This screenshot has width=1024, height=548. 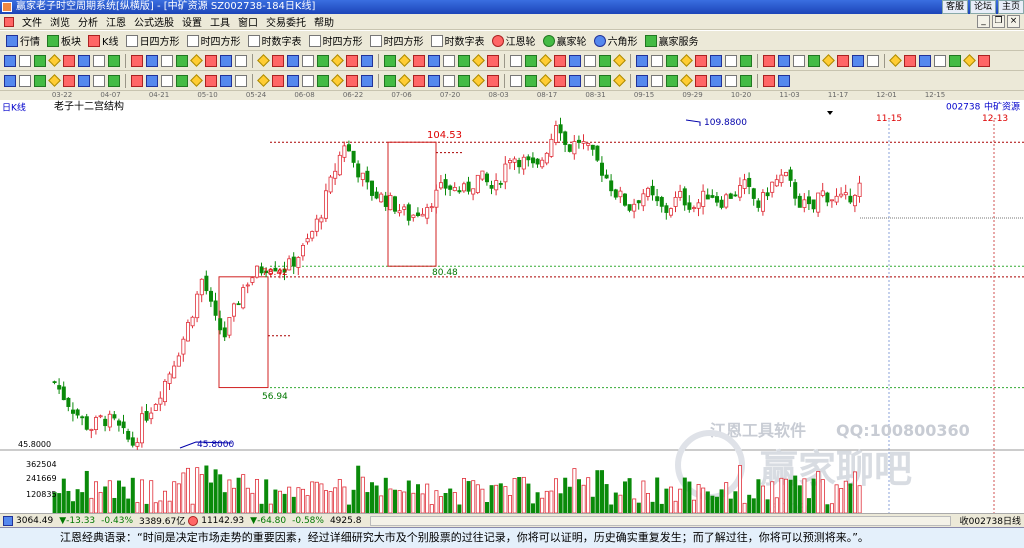 What do you see at coordinates (982, 7) in the screenshot?
I see `link-forum: 论坛` at bounding box center [982, 7].